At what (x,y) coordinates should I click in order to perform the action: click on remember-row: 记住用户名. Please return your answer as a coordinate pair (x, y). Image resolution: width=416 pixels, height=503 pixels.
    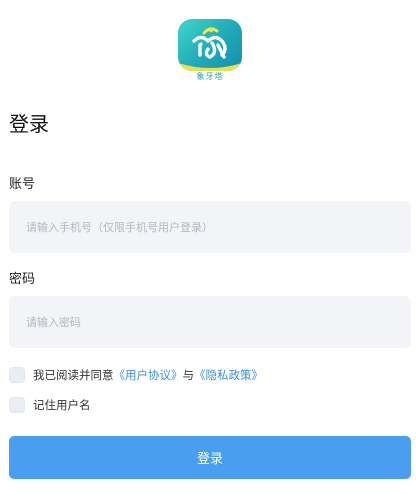
    Looking at the image, I should click on (50, 405).